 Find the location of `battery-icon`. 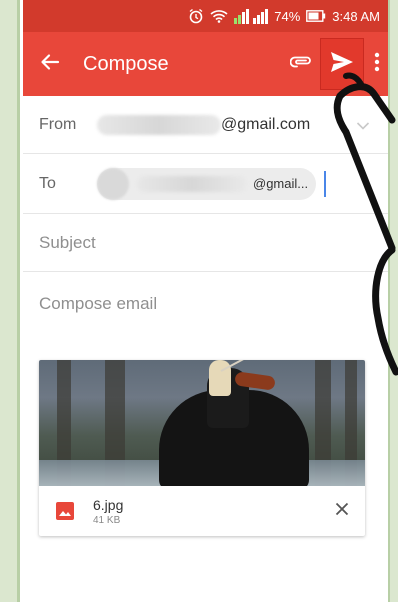

battery-icon is located at coordinates (316, 16).